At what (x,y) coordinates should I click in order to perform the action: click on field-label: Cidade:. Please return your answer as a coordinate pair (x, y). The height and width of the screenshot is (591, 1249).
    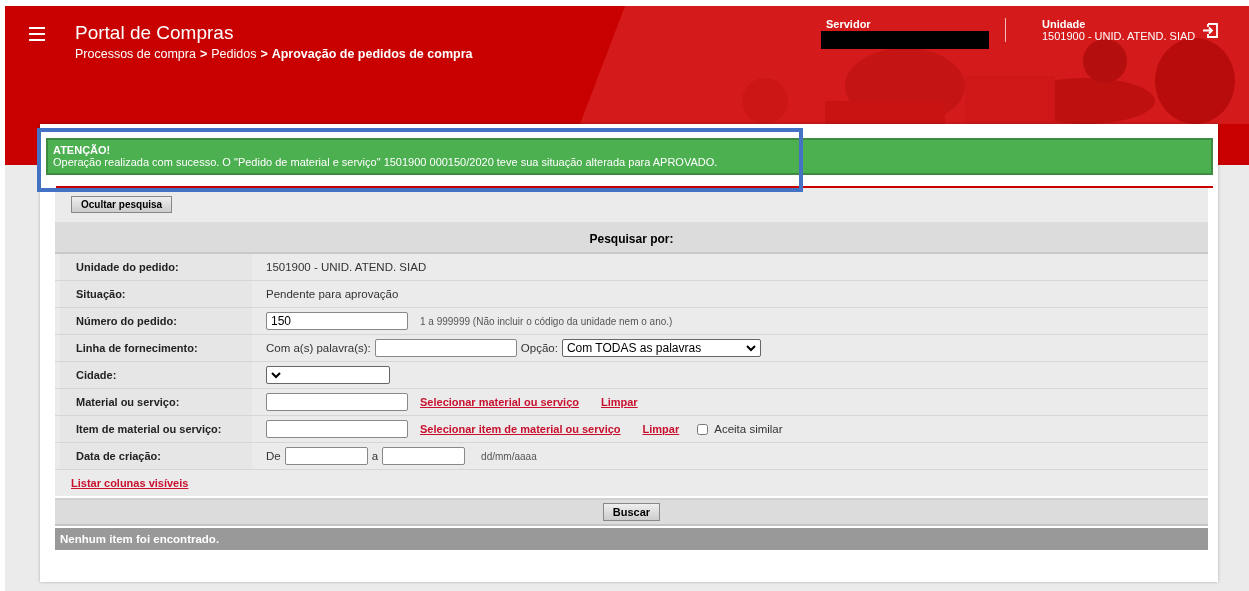
    Looking at the image, I should click on (96, 375).